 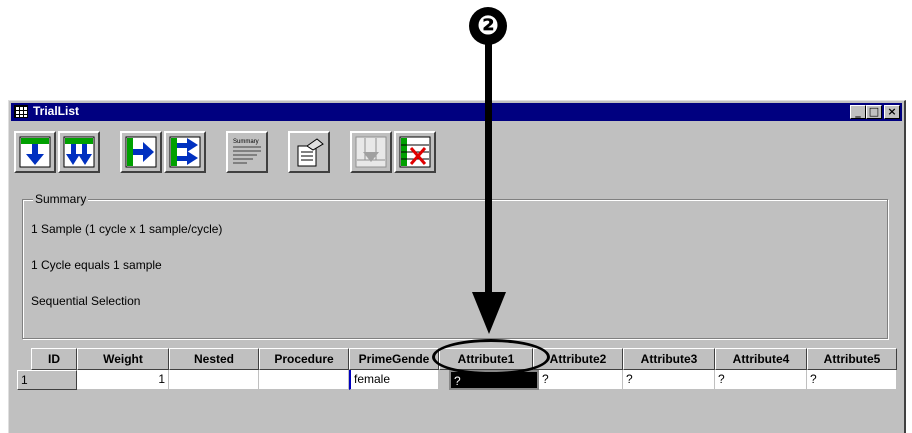 I want to click on highlight-ellipse, so click(x=491, y=357).